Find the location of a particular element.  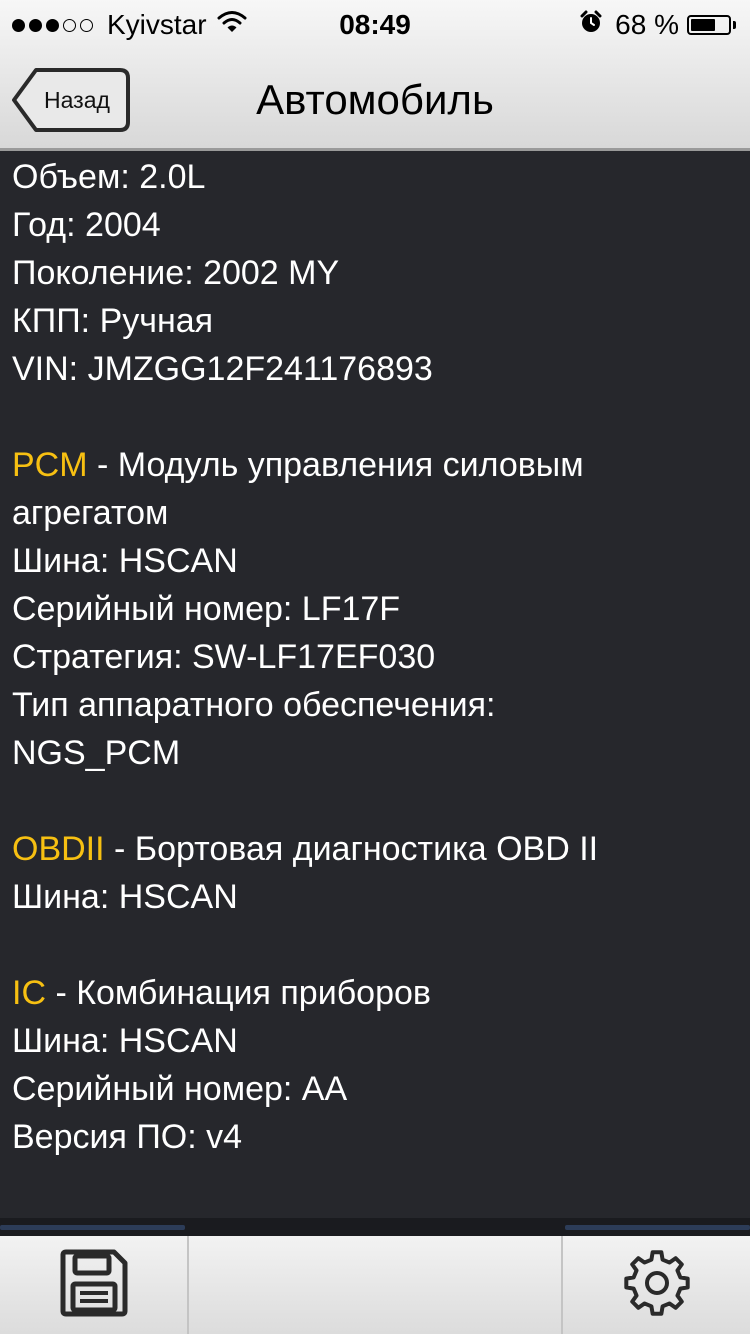

module-strategy: Стратегия: SW-LF17EF030 is located at coordinates (224, 657).